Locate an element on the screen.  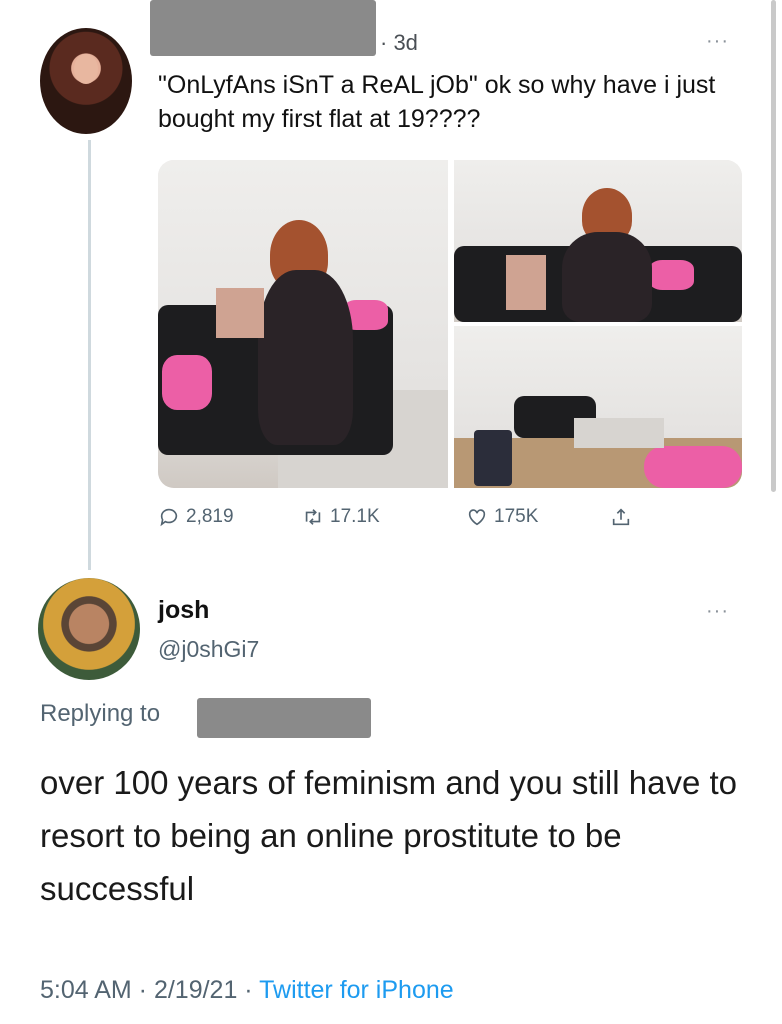
reply-button: 2,819 is located at coordinates (196, 517).